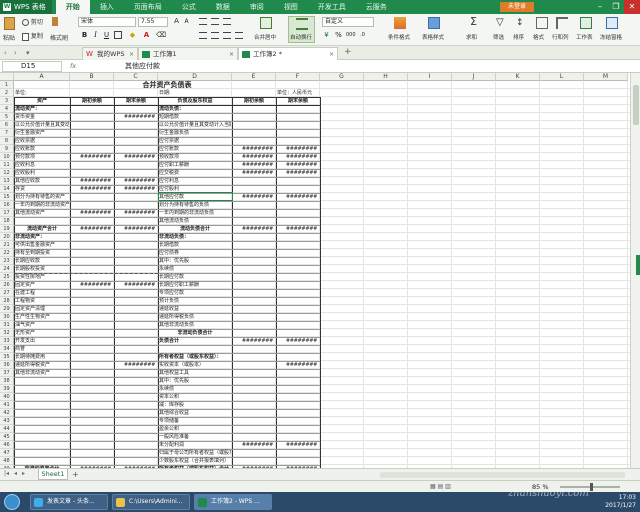 The image size is (640, 512). Describe the element at coordinates (110, 53) in the screenshot. I see `doc-tab-my-wps: W 我的WPS ×` at that location.